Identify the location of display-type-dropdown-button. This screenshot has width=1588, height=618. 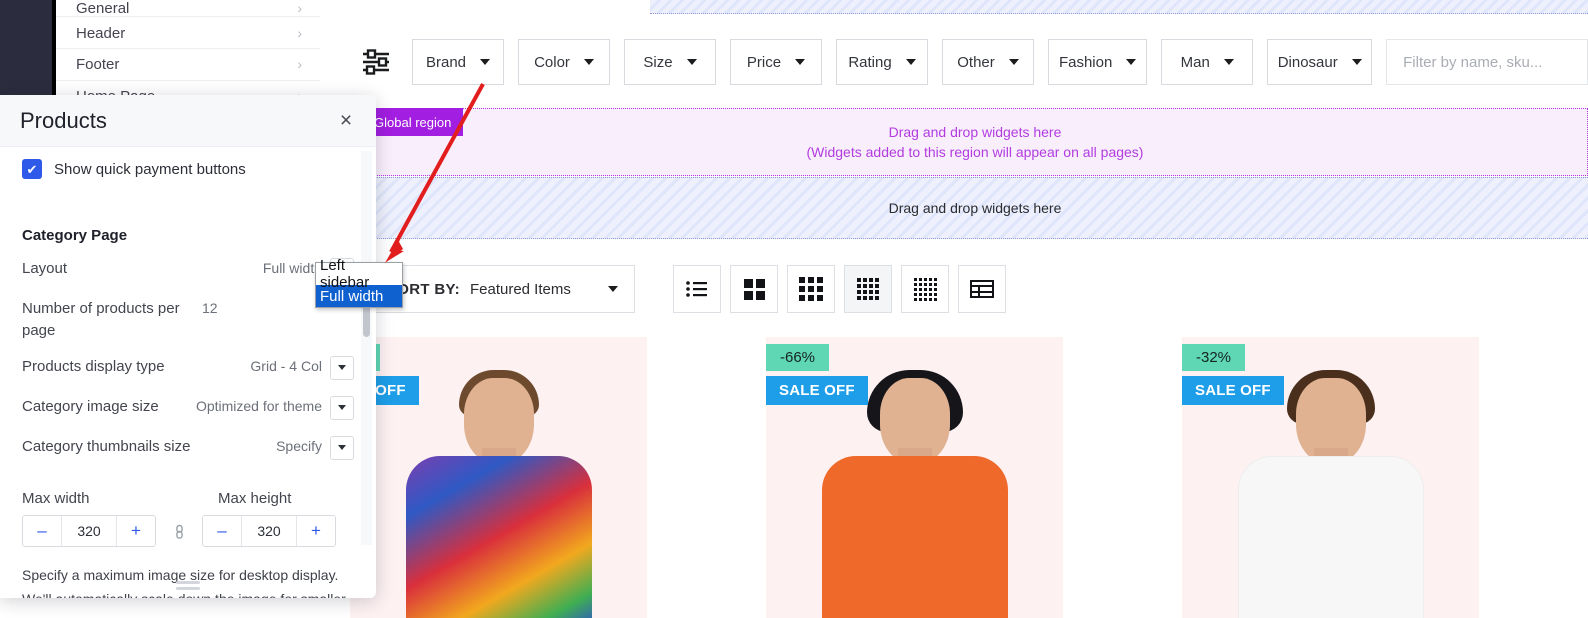
(342, 367).